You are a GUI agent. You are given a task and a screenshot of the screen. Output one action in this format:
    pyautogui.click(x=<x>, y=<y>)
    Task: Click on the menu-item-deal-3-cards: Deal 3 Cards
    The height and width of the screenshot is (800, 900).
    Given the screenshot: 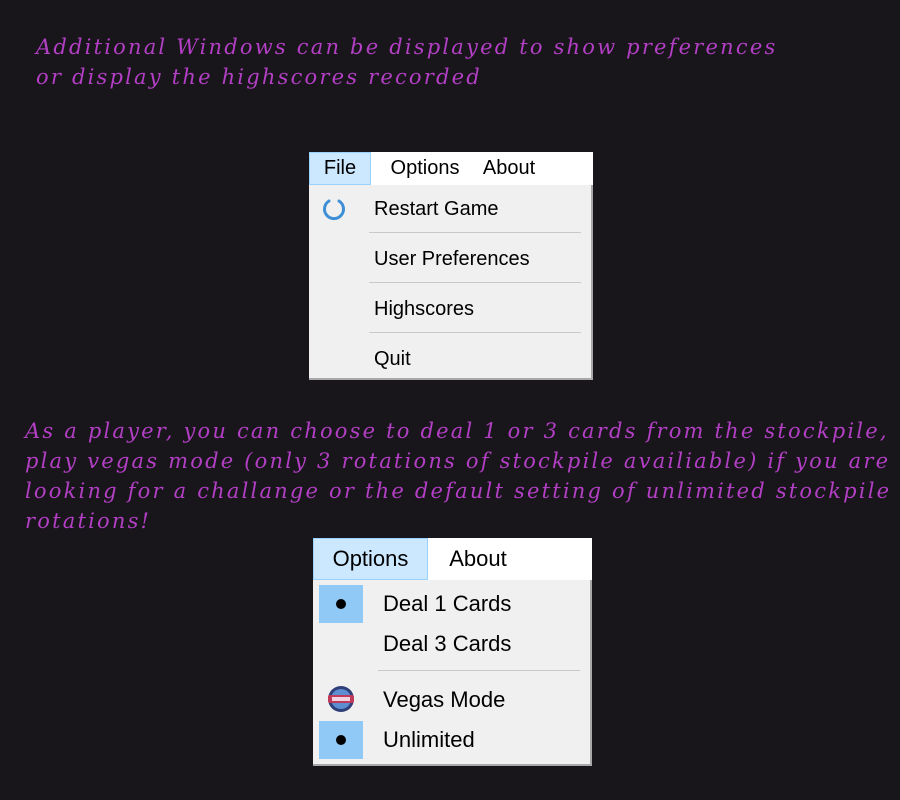 What is the action you would take?
    pyautogui.click(x=451, y=644)
    